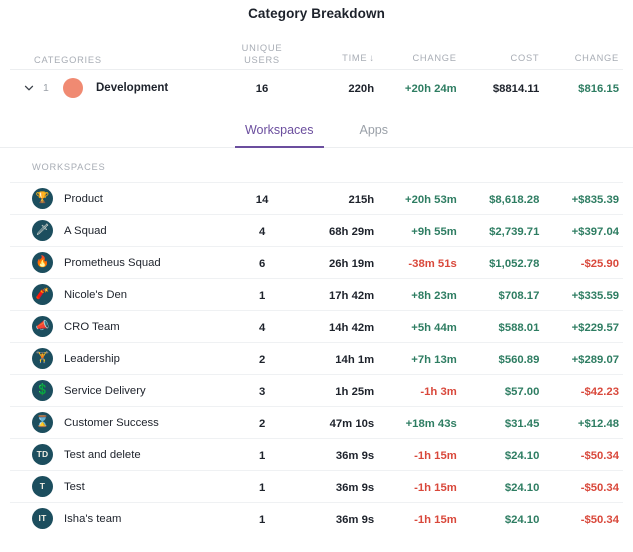 This screenshot has height=552, width=633. Describe the element at coordinates (514, 263) in the screenshot. I see `workspace-cost: $1,052.78` at that location.